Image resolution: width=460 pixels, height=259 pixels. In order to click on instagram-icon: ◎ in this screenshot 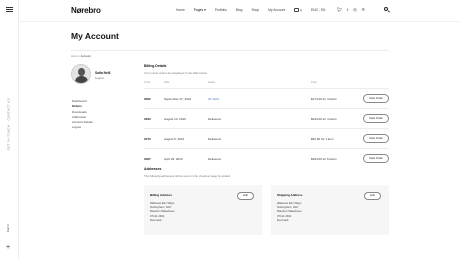, I will do `click(355, 9)`.